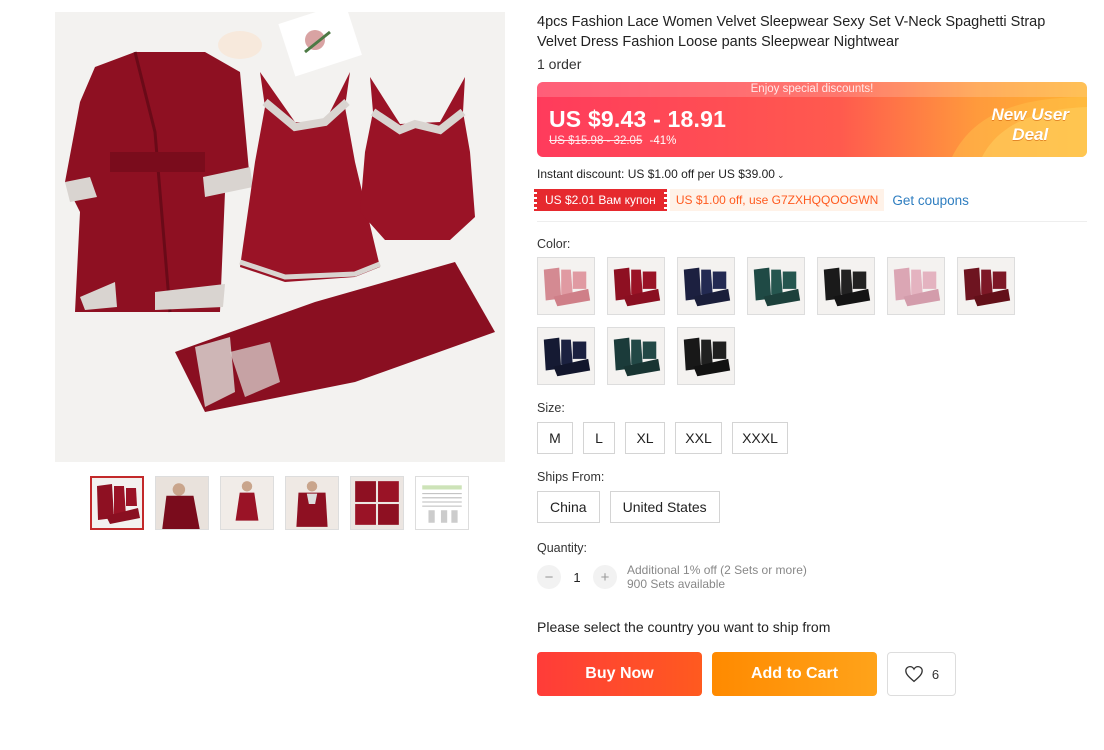 The height and width of the screenshot is (750, 1104). What do you see at coordinates (605, 577) in the screenshot?
I see `plus-icon: +` at bounding box center [605, 577].